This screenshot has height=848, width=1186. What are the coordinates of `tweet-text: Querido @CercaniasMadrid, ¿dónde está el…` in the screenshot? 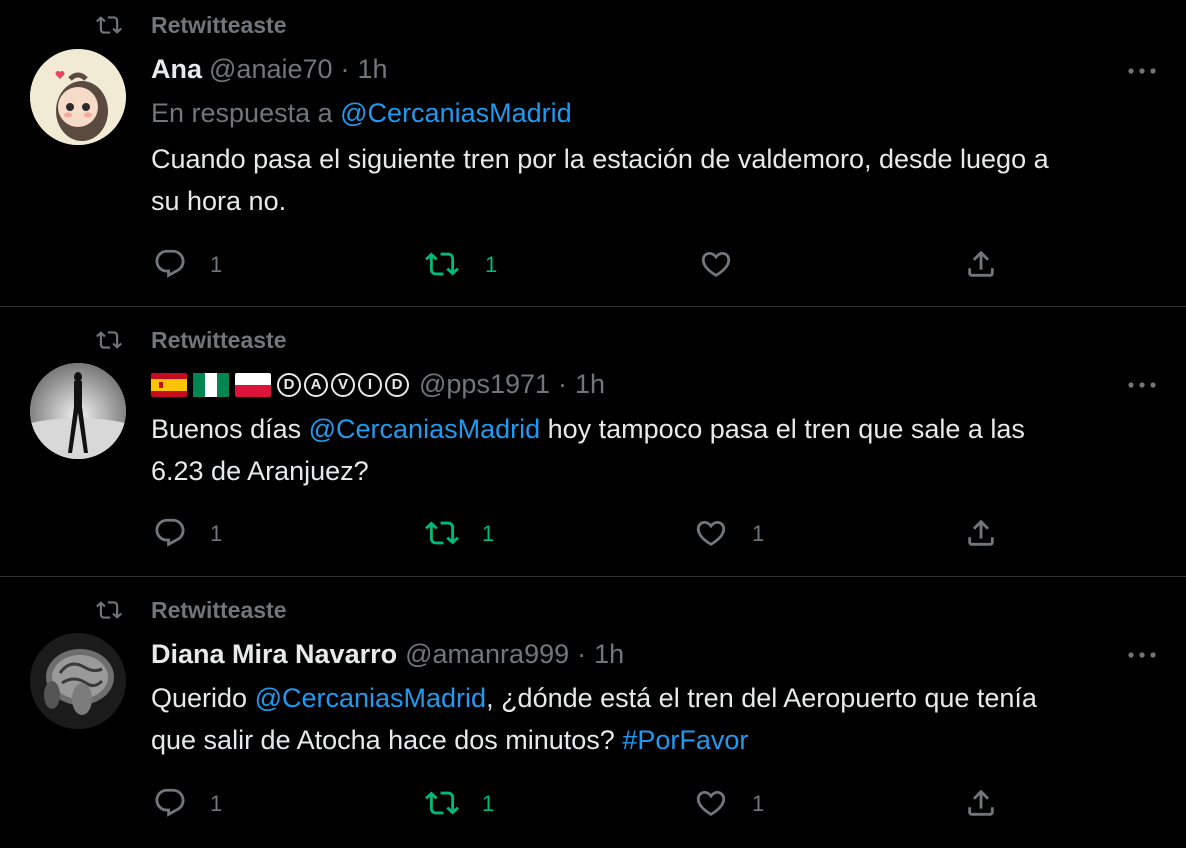 It's located at (651, 719).